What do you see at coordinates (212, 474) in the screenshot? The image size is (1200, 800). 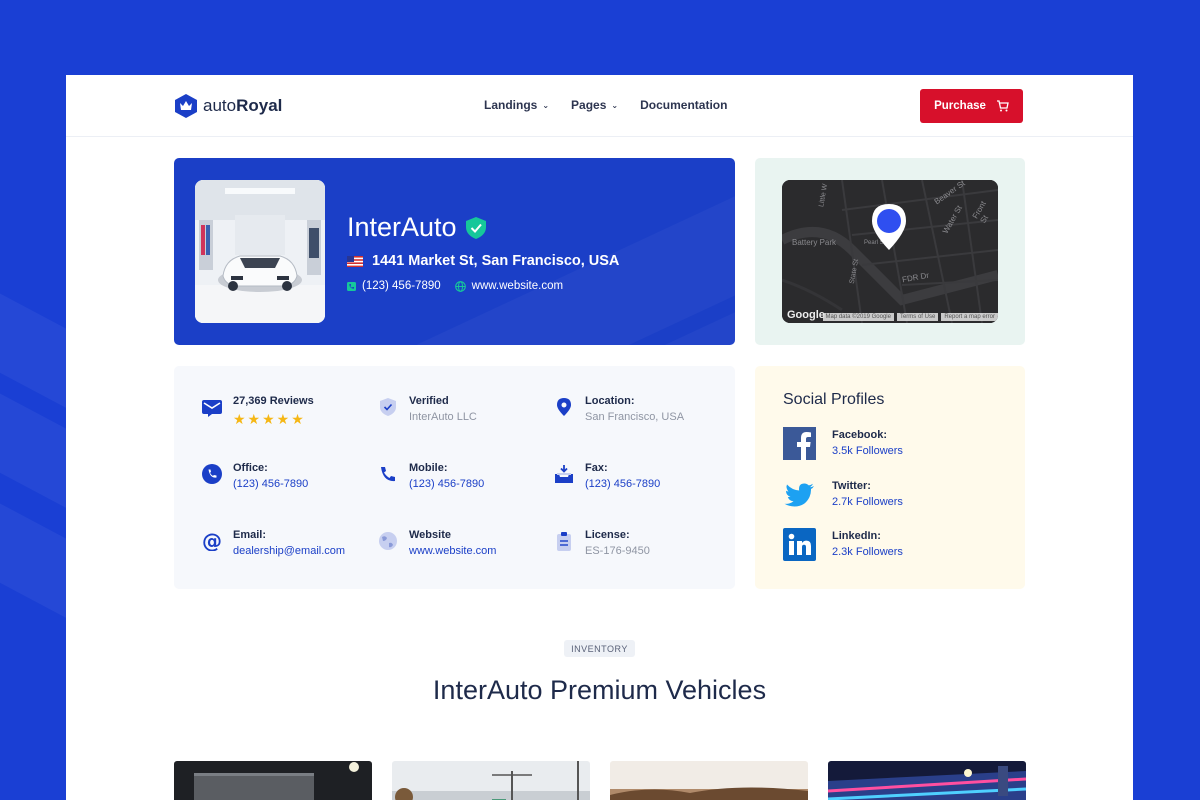 I see `phone-circle-icon` at bounding box center [212, 474].